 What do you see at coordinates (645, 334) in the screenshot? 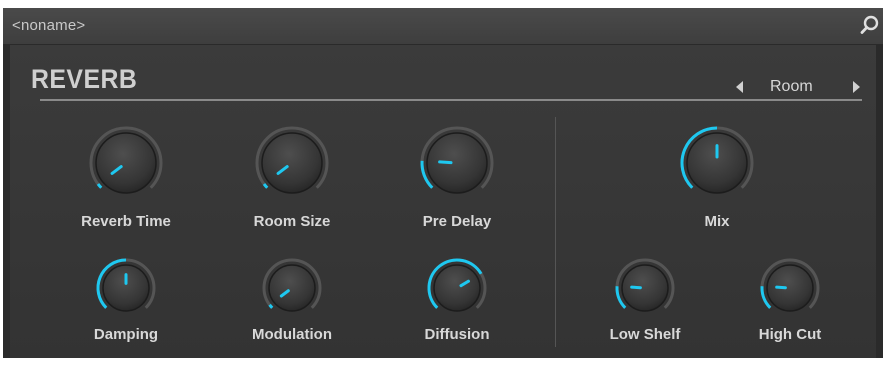
I see `low-shelf-label: Low Shelf` at bounding box center [645, 334].